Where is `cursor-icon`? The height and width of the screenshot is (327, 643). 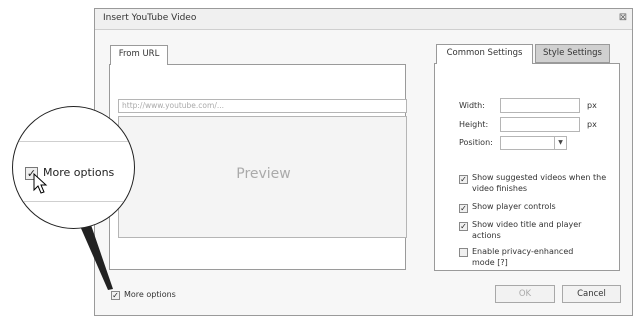
cursor-icon is located at coordinates (40, 183).